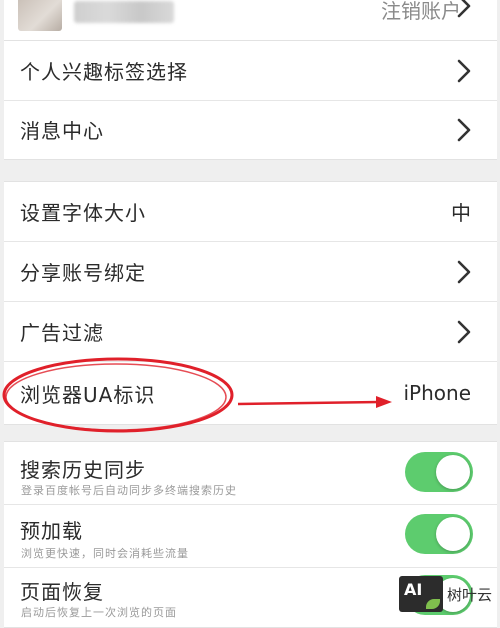 This screenshot has height=628, width=500. What do you see at coordinates (88, 394) in the screenshot?
I see `ua-label: 浏览器UA标识` at bounding box center [88, 394].